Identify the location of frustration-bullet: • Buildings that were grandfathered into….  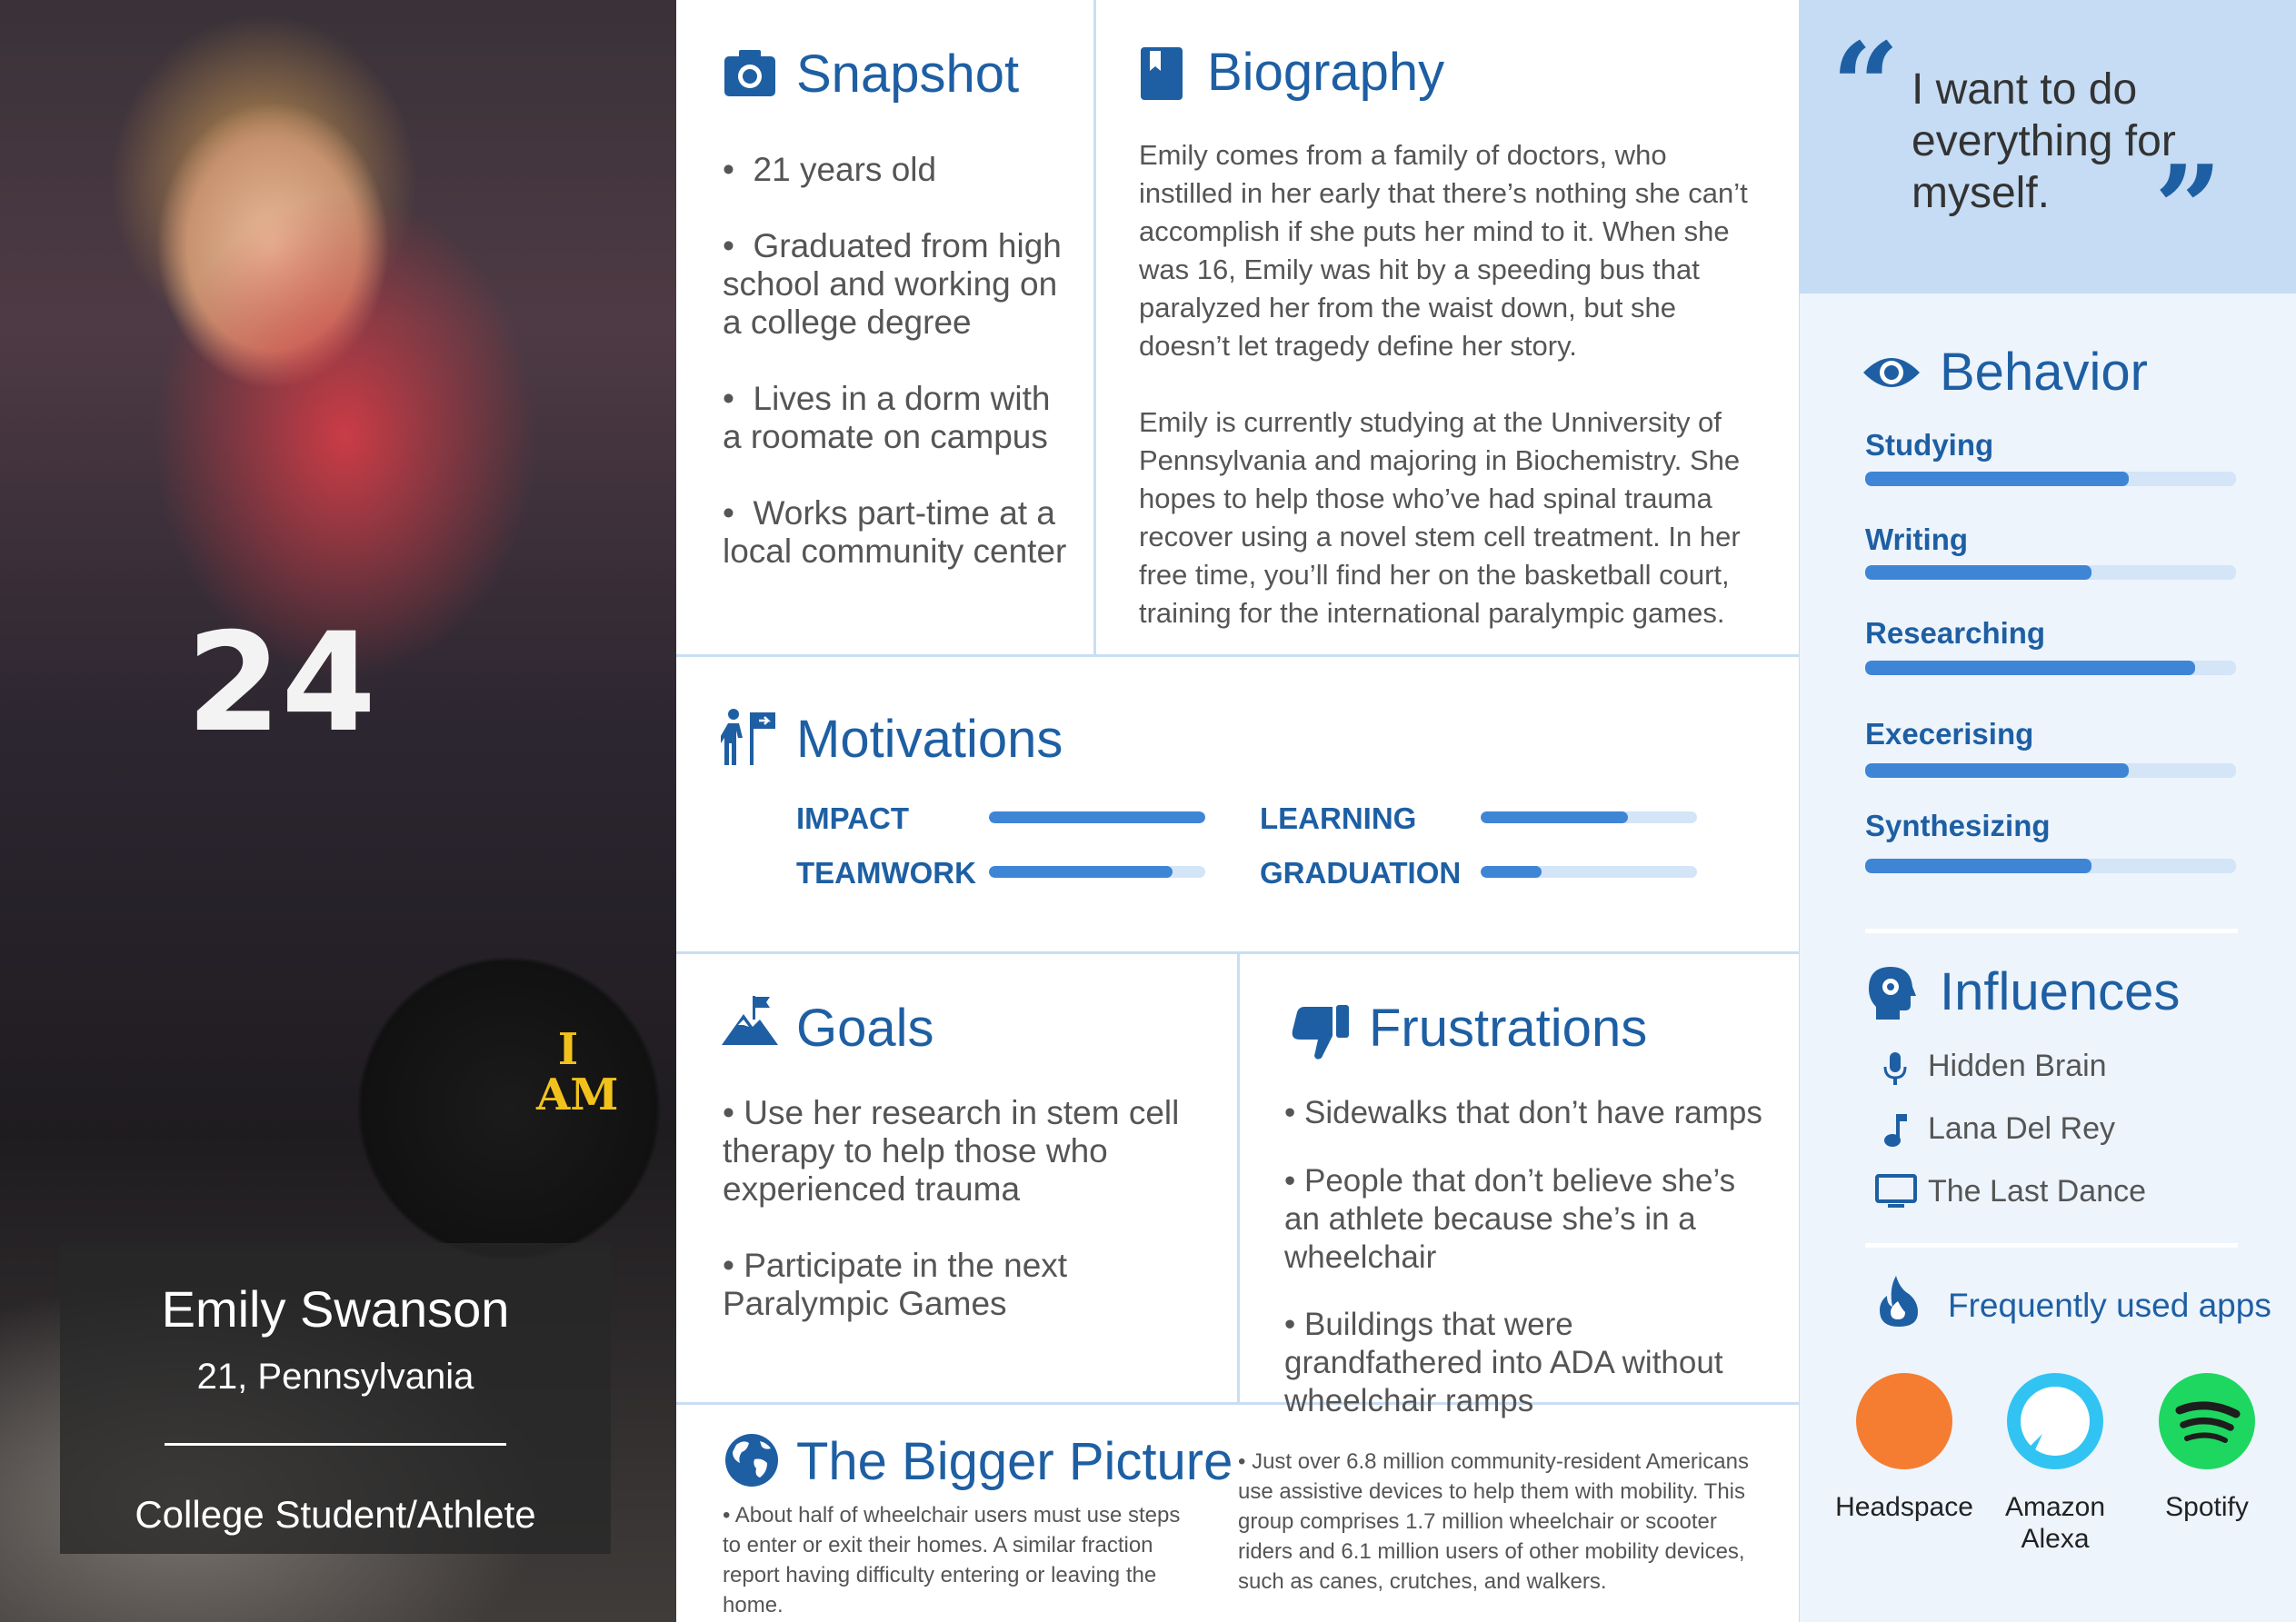
(1503, 1362).